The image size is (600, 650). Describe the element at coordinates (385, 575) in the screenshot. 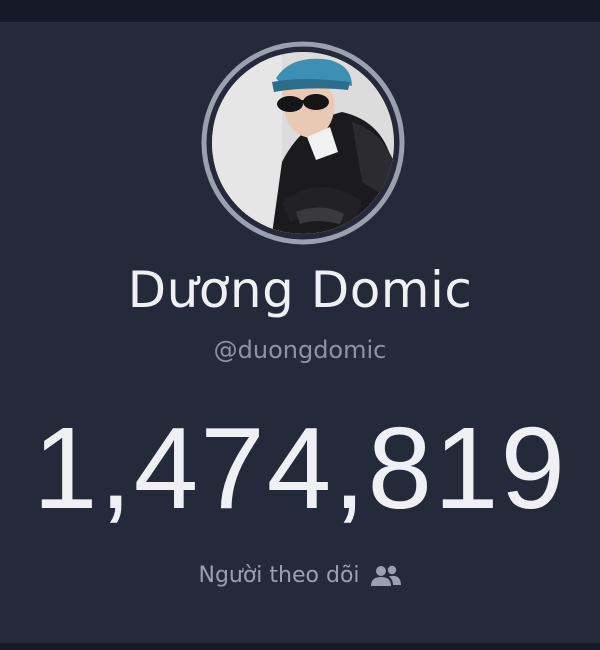

I see `users-icon` at that location.